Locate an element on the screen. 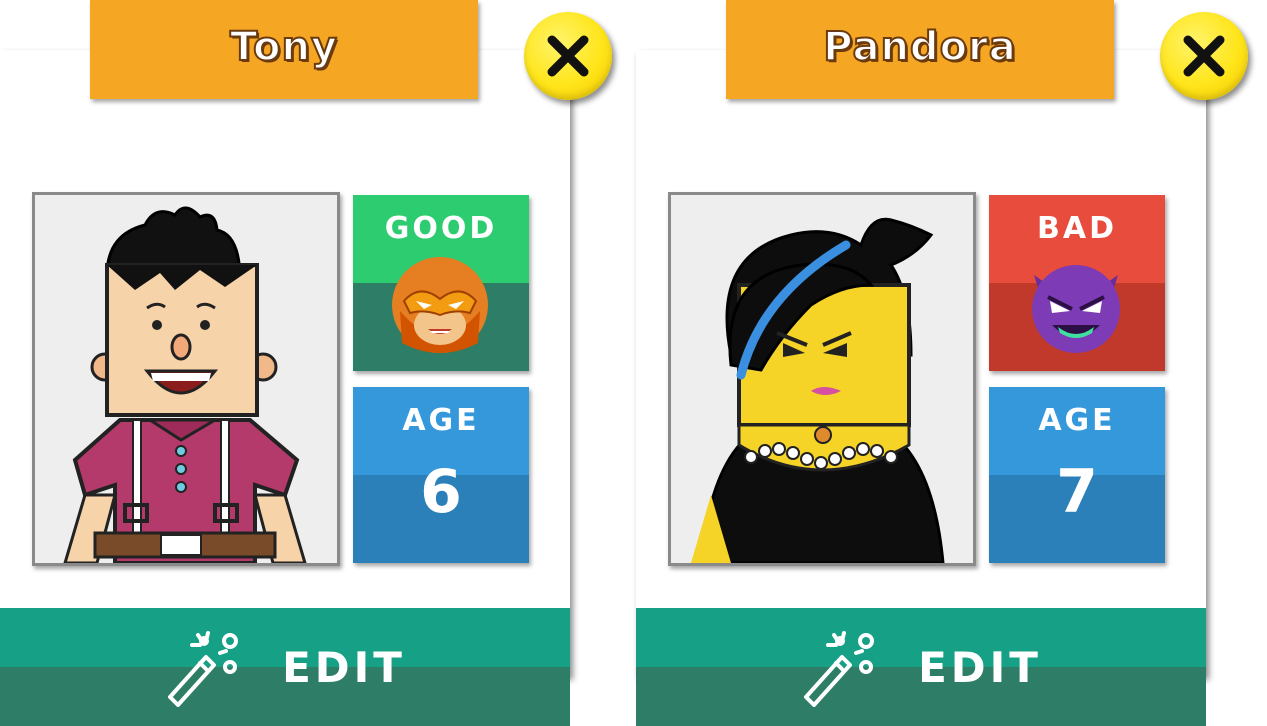  boy-character-portrait is located at coordinates (185, 384).